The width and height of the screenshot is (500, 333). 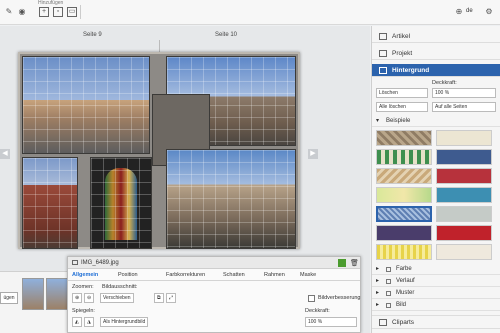 I want to click on tab-position: Position, so click(x=128, y=275).